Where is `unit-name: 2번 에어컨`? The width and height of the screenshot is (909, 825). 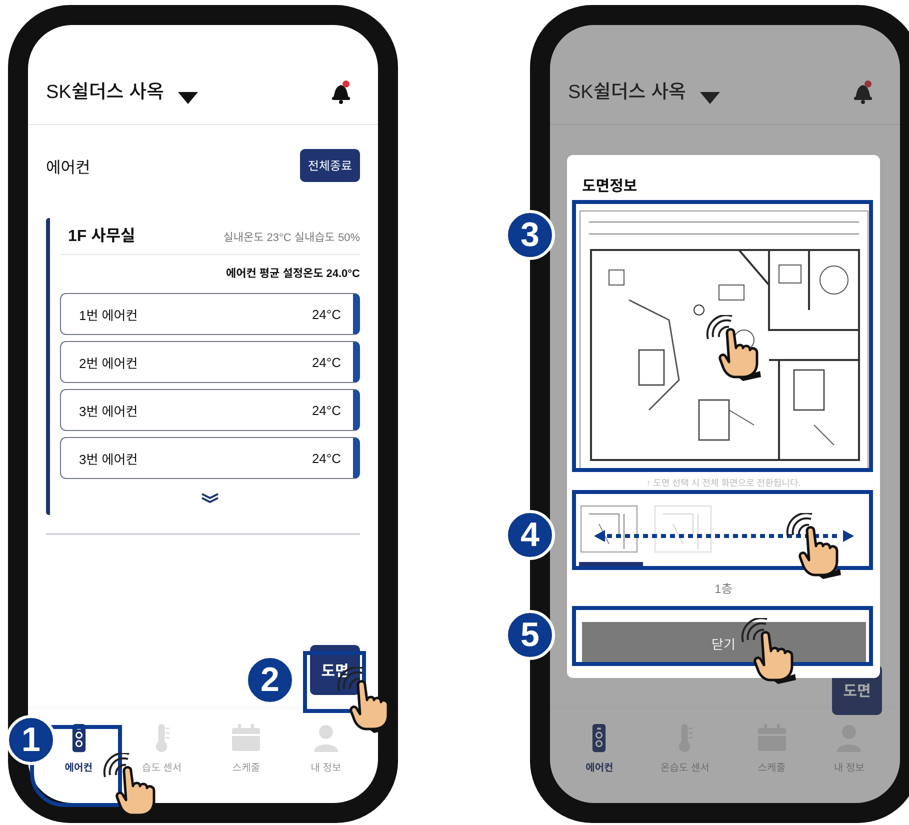 unit-name: 2번 에어컨 is located at coordinates (108, 363).